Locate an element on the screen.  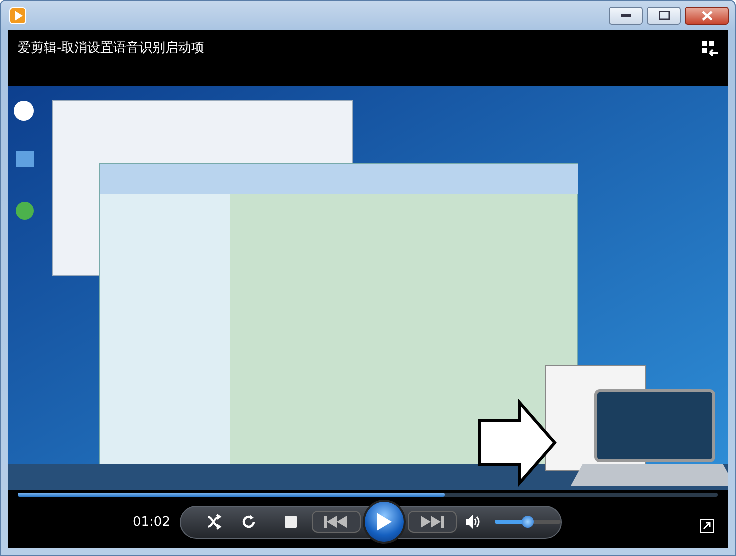
minimize-icon is located at coordinates (626, 16).